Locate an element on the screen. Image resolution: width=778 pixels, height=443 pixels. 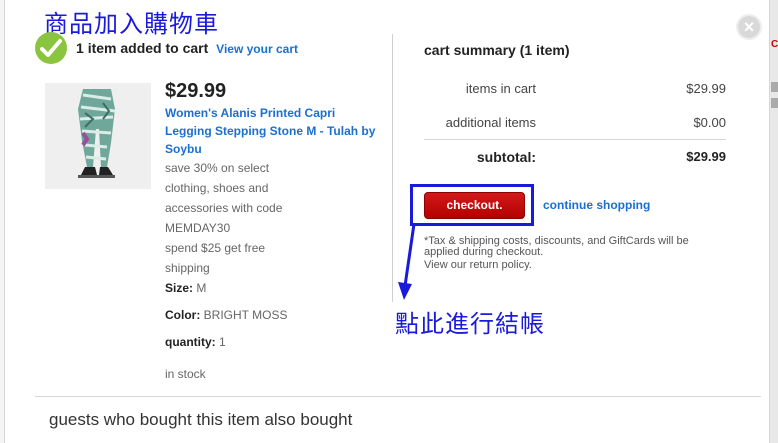
check-circle-icon is located at coordinates (51, 48).